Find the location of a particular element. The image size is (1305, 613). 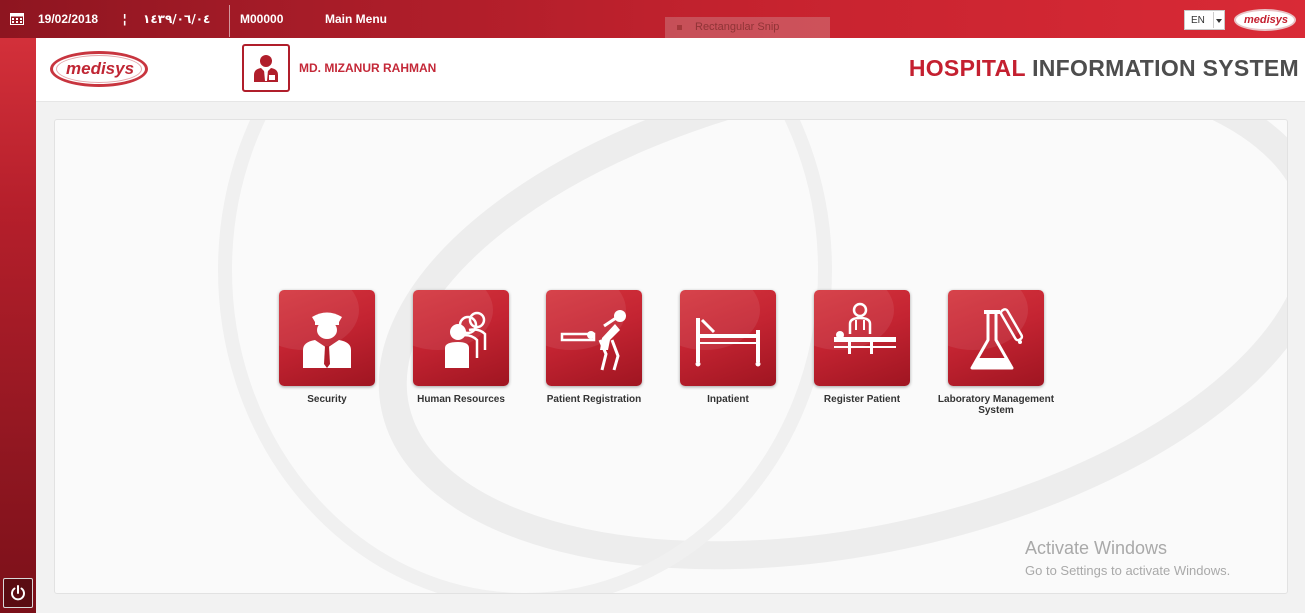

security-label: Security is located at coordinates (327, 399).